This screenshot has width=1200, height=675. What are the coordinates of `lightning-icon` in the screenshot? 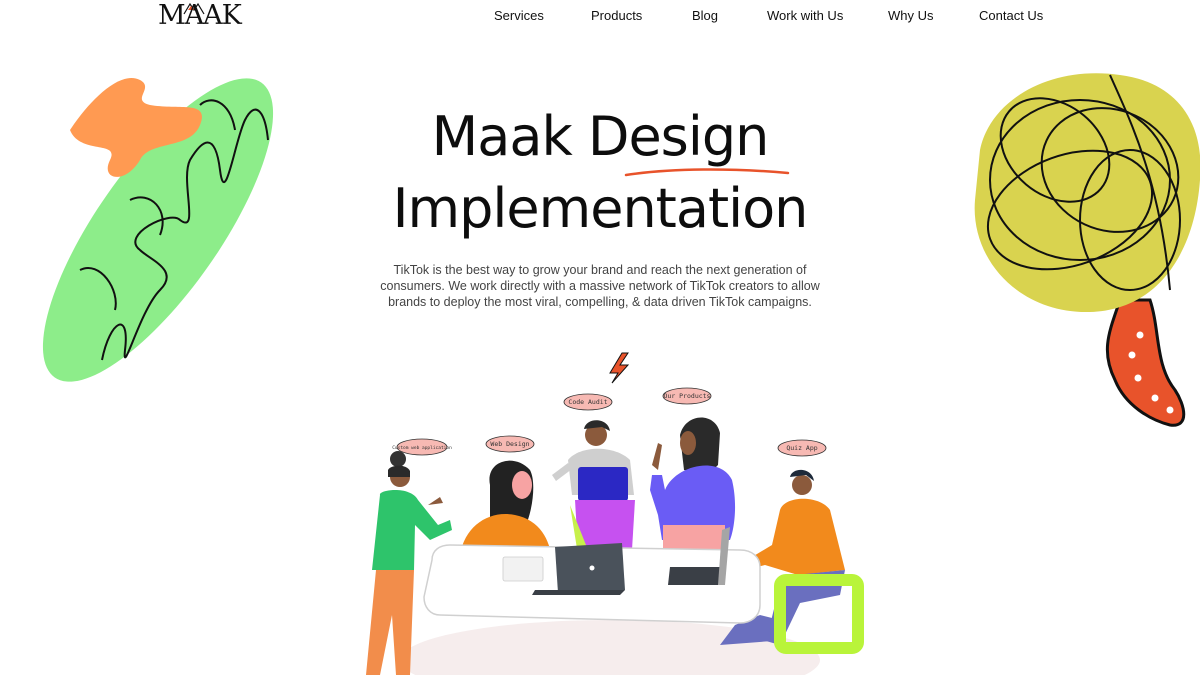 It's located at (619, 368).